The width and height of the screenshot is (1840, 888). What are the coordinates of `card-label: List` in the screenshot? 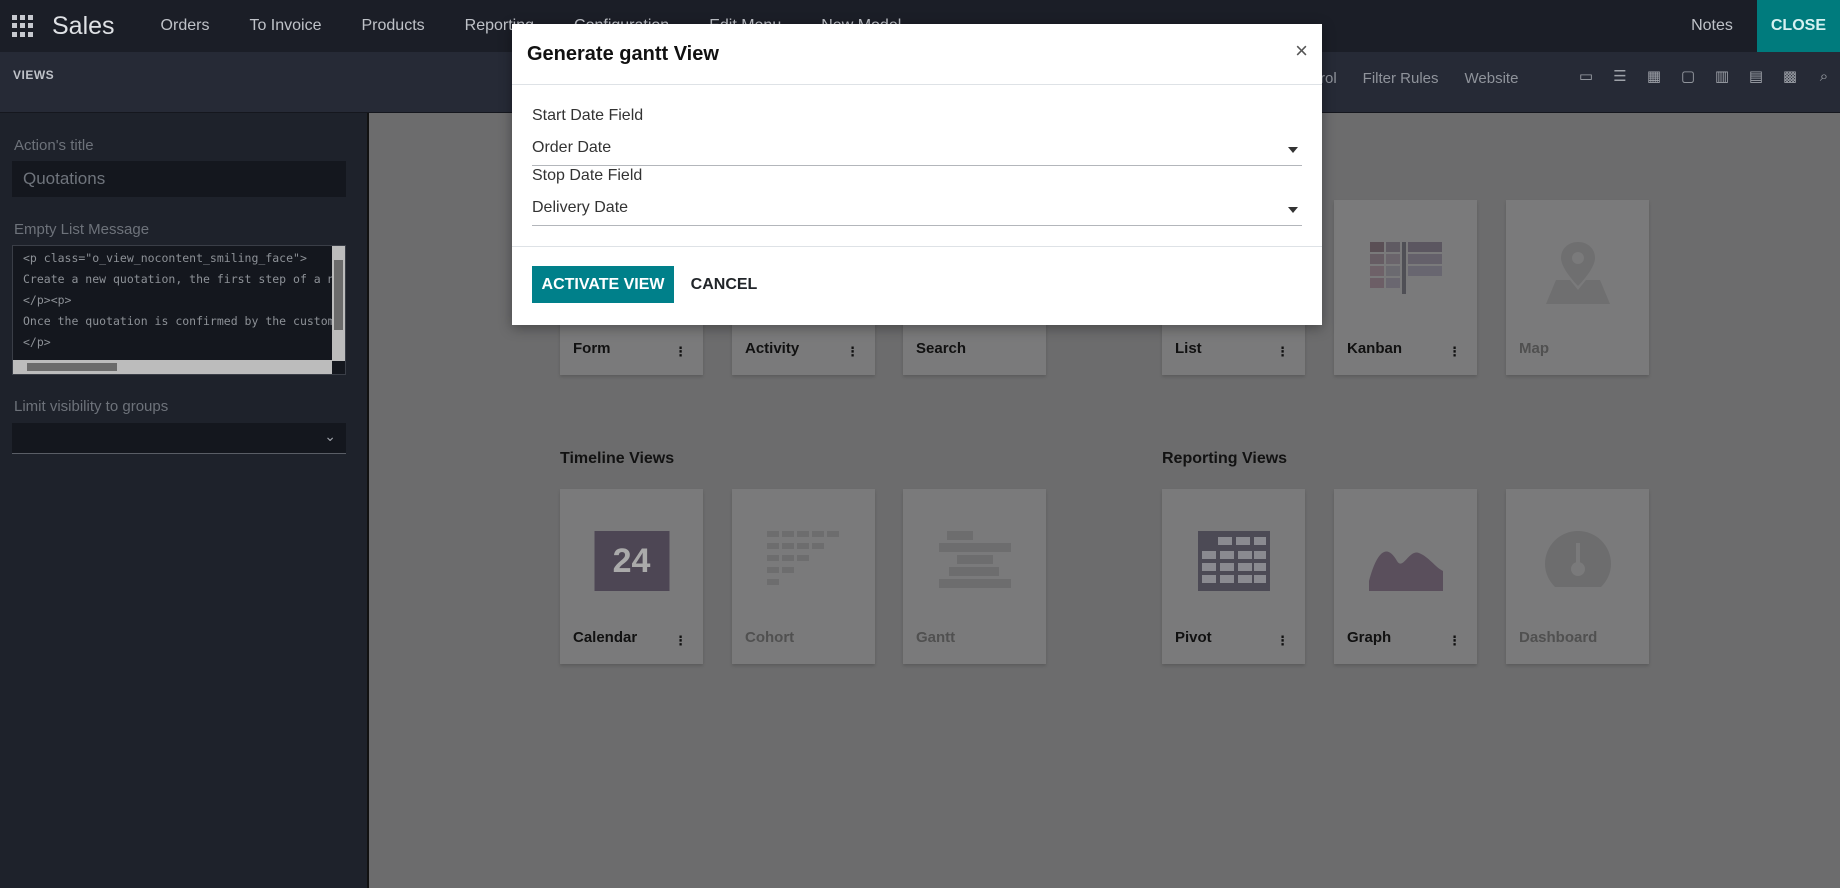 It's located at (1188, 348).